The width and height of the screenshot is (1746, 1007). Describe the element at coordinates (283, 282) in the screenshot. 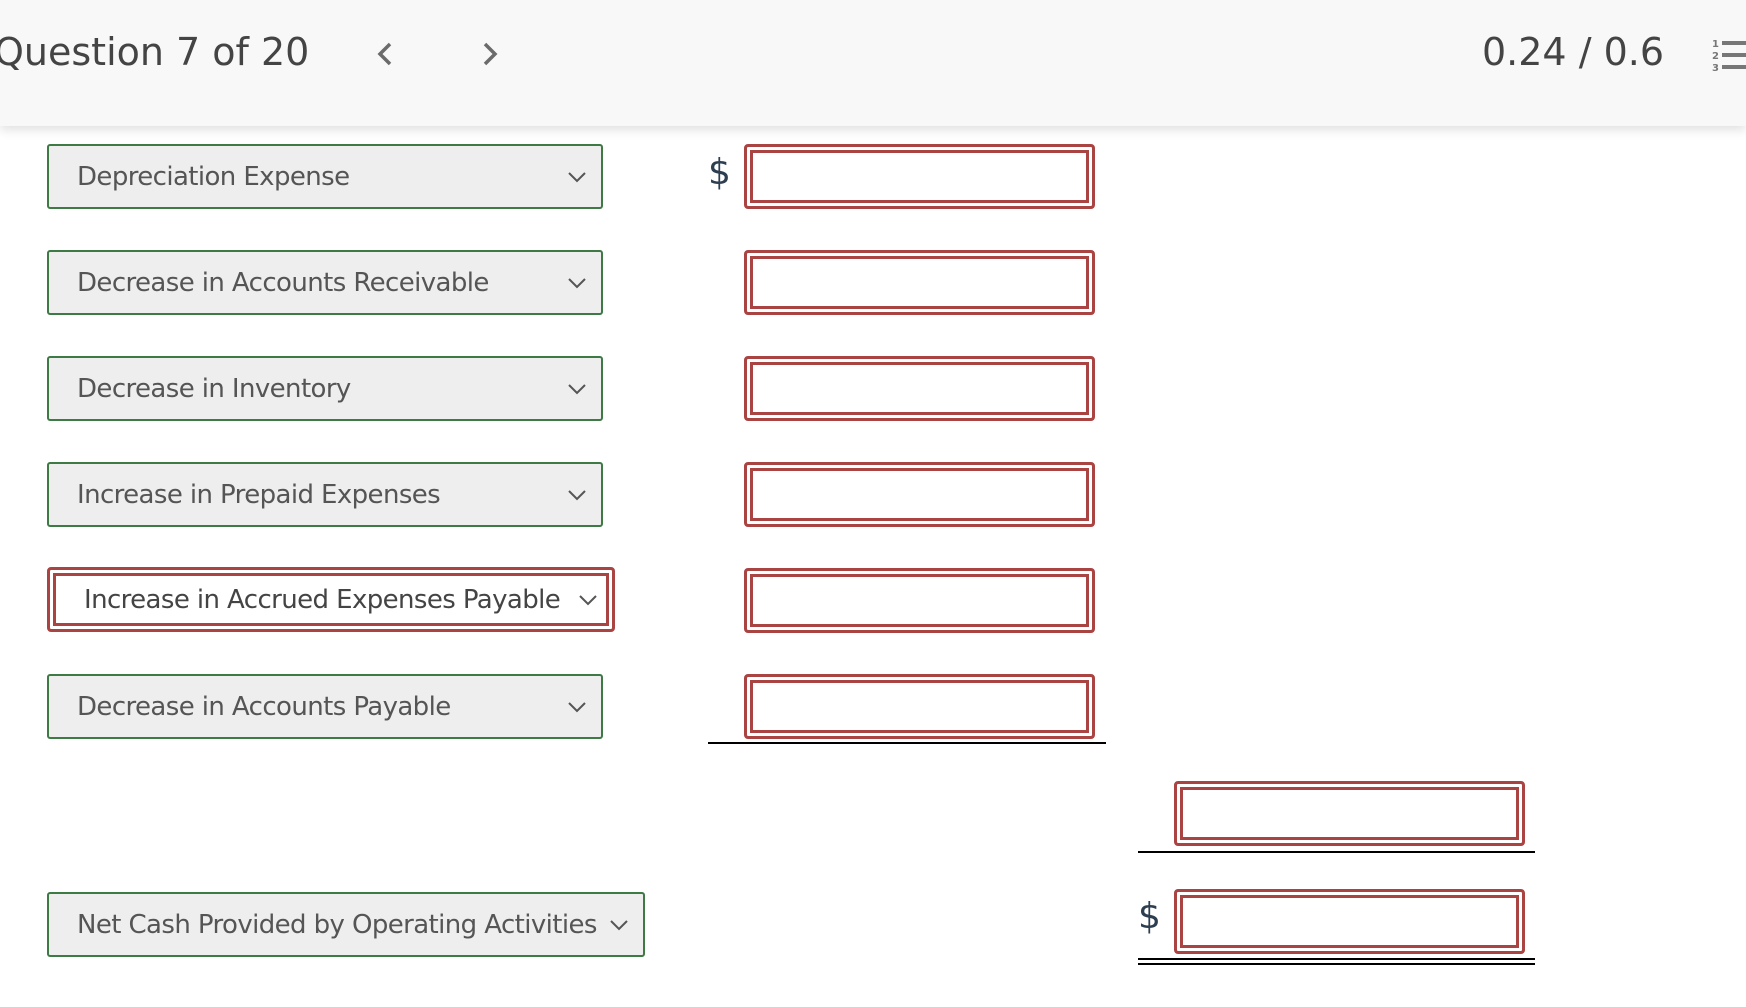

I see `select-value: Decrease in Accounts Receivable` at that location.